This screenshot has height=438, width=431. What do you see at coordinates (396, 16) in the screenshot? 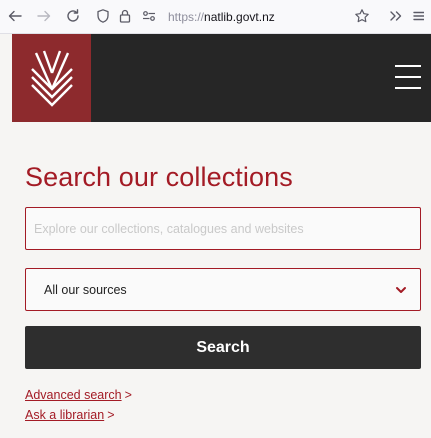
I see `overflow-chevrons-icon` at bounding box center [396, 16].